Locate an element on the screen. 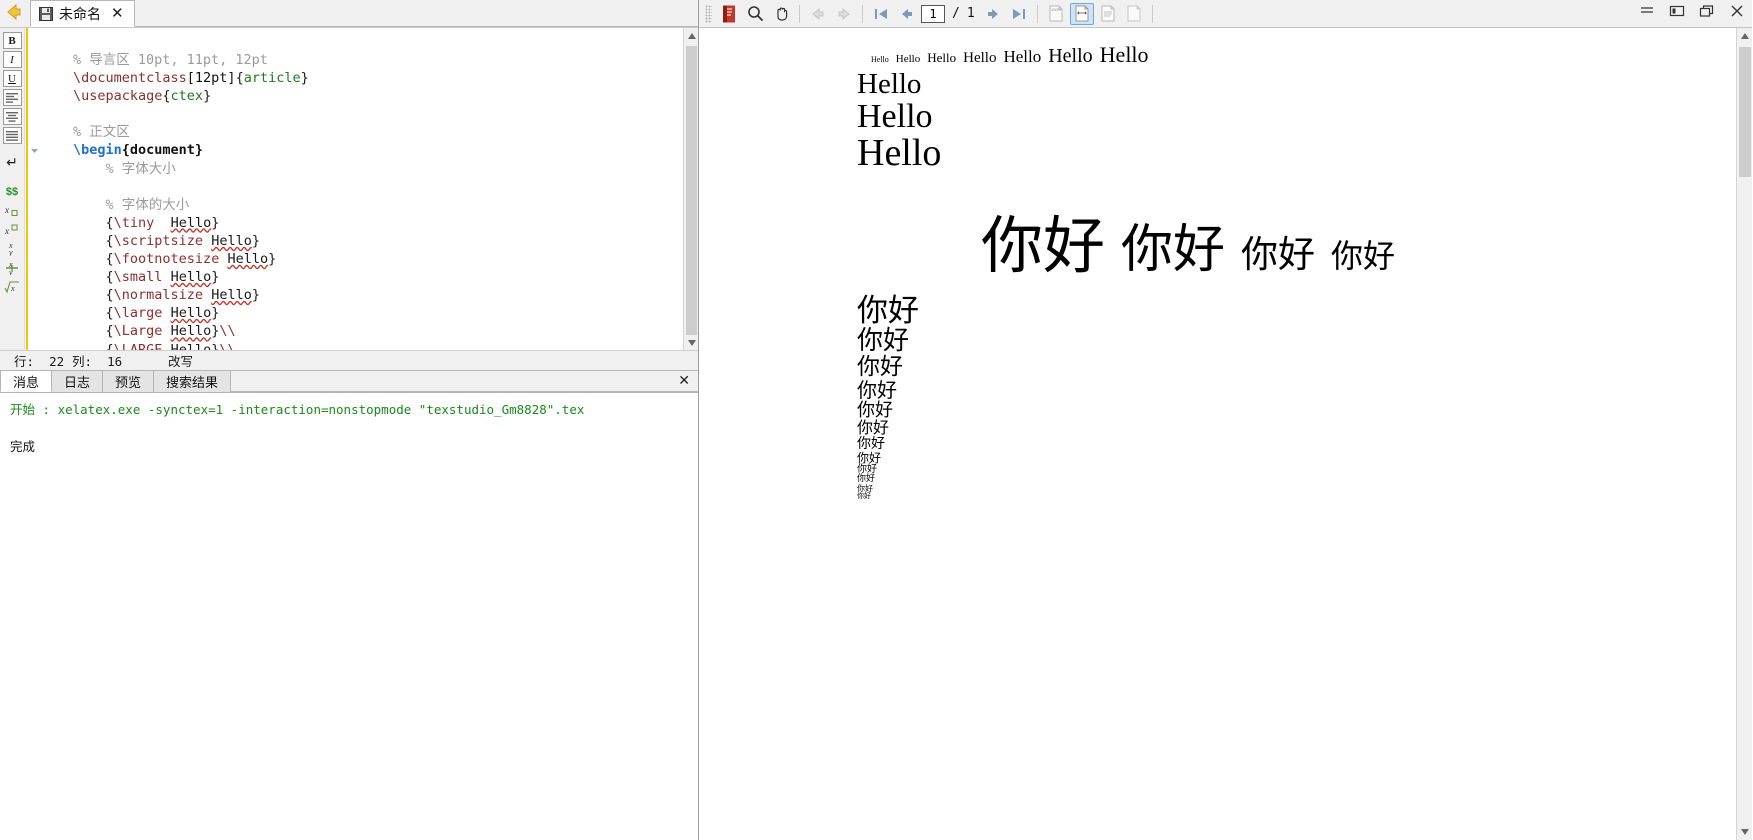 Image resolution: width=1753 pixels, height=840 pixels. newline-button: ↵ is located at coordinates (12, 163).